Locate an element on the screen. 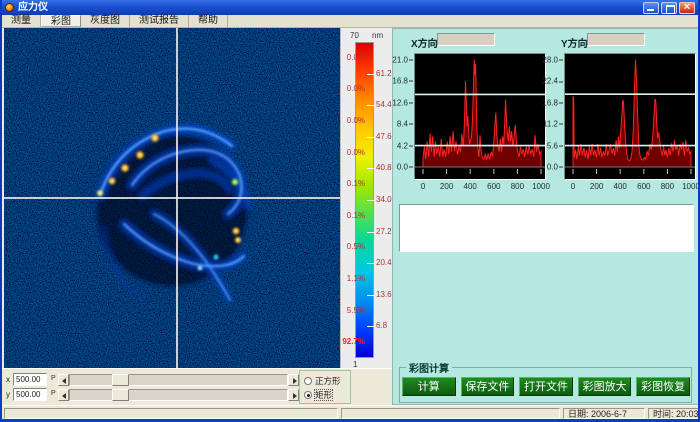 This screenshot has width=700, height=422. x-axis-label: x is located at coordinates (8, 379).